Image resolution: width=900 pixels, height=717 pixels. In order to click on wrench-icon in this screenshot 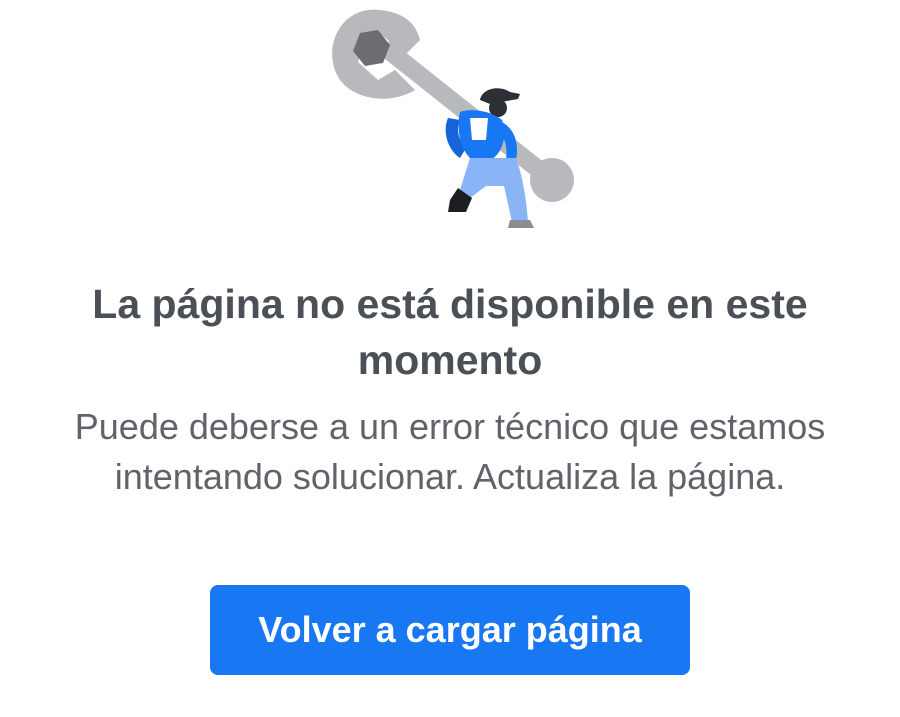, I will do `click(453, 118)`.